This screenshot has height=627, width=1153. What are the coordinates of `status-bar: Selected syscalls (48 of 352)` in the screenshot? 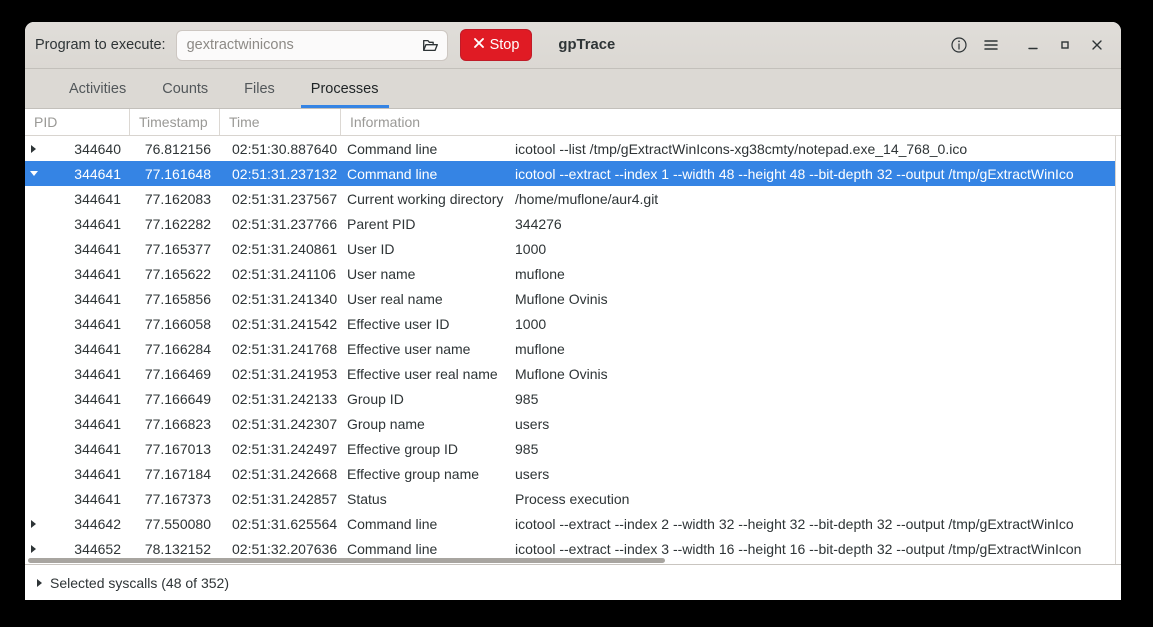 It's located at (573, 582).